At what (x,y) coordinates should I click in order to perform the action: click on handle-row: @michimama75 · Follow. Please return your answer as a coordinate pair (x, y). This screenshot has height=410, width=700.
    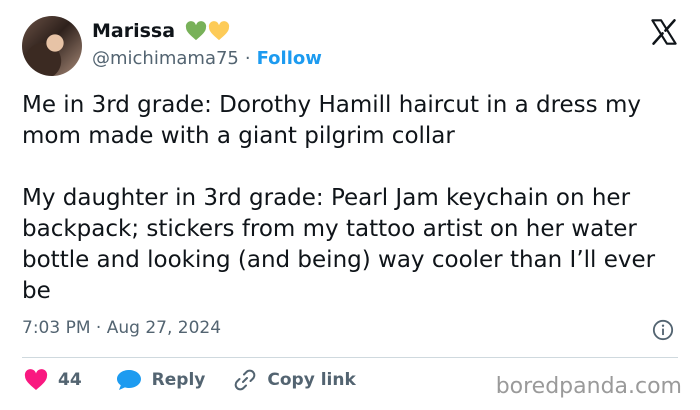
    Looking at the image, I should click on (207, 58).